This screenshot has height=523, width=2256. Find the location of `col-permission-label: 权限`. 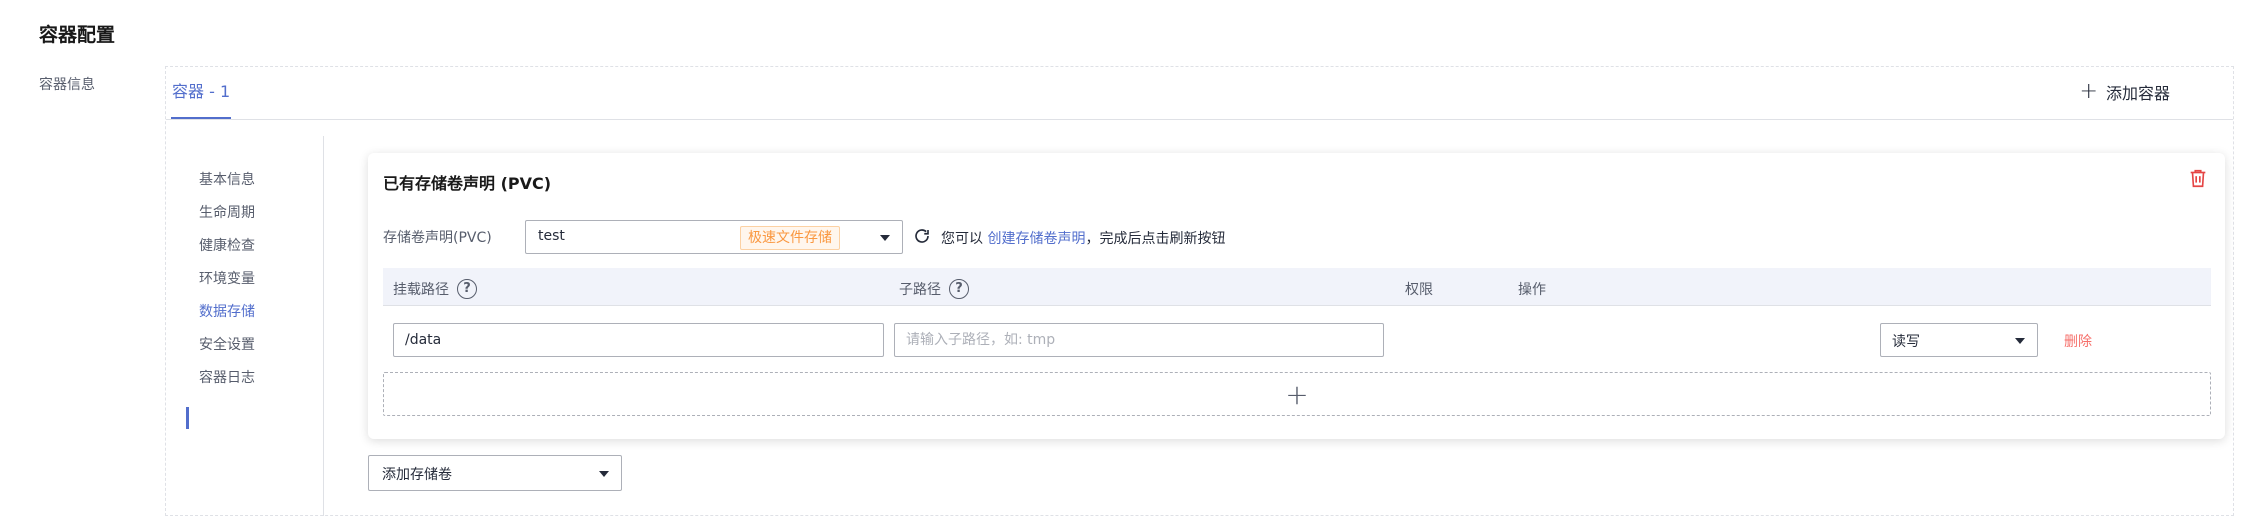

col-permission-label: 权限 is located at coordinates (1419, 290).